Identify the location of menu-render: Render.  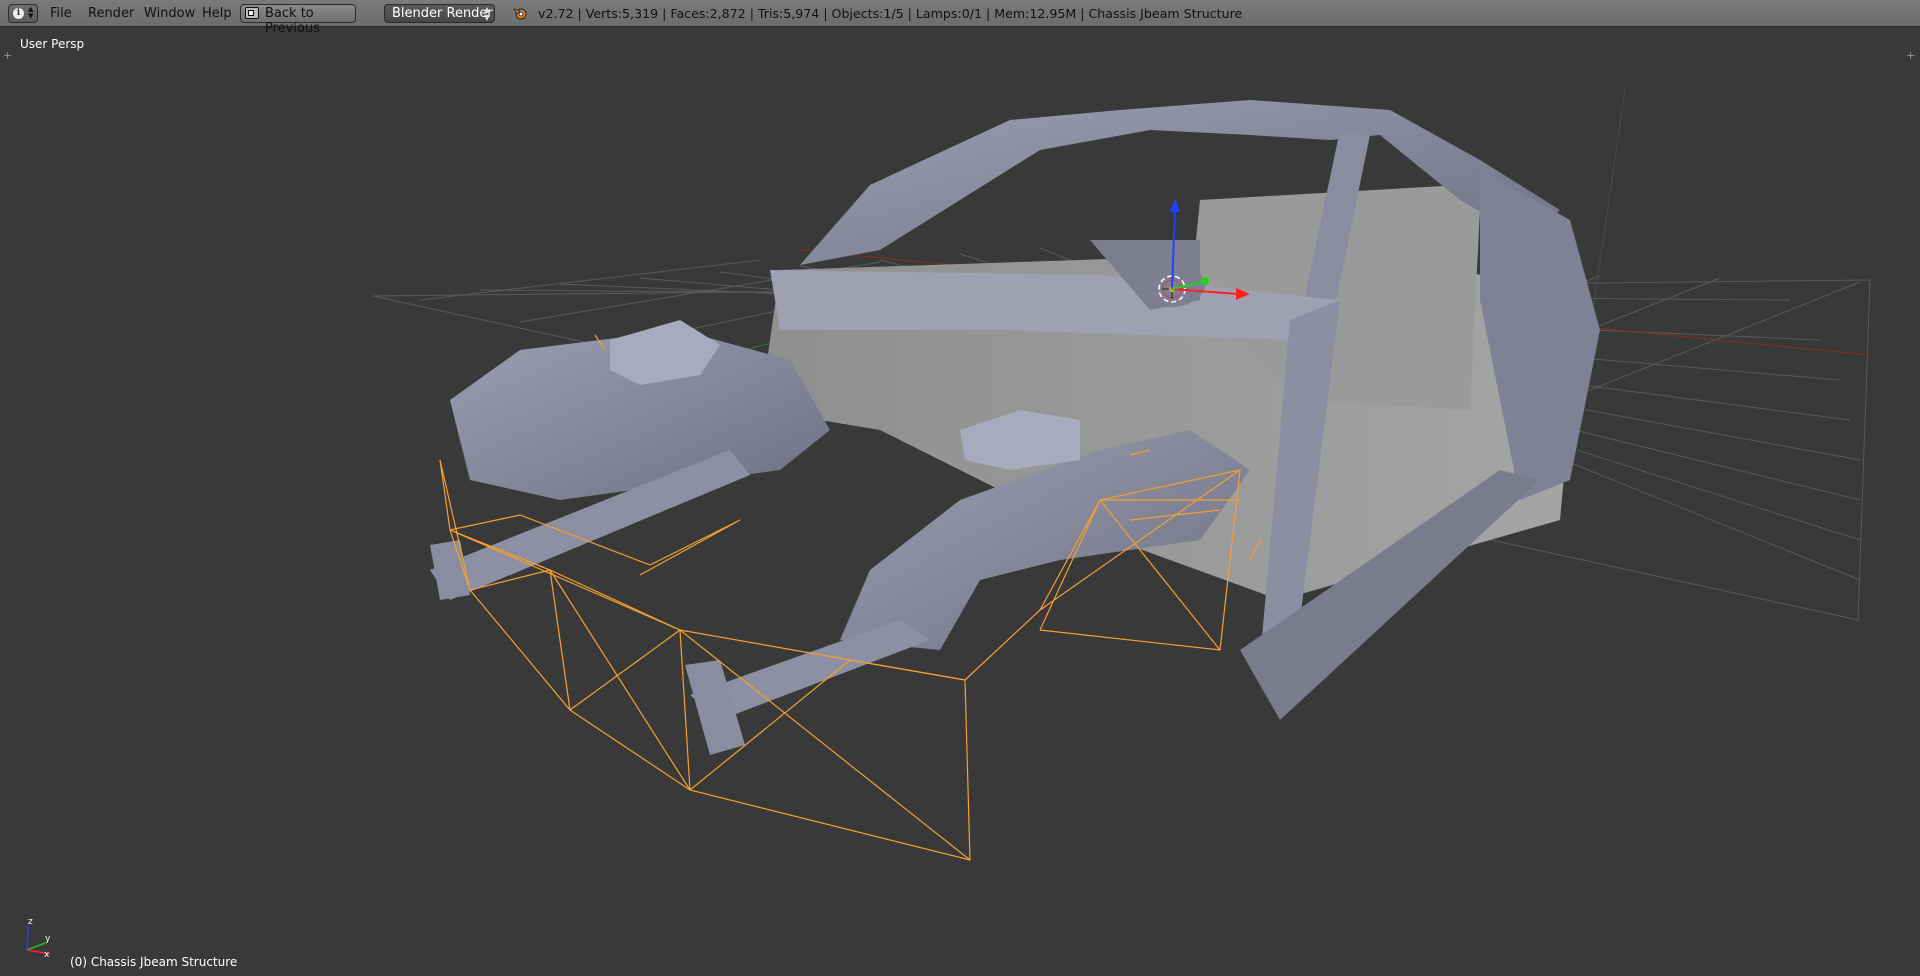
(111, 13).